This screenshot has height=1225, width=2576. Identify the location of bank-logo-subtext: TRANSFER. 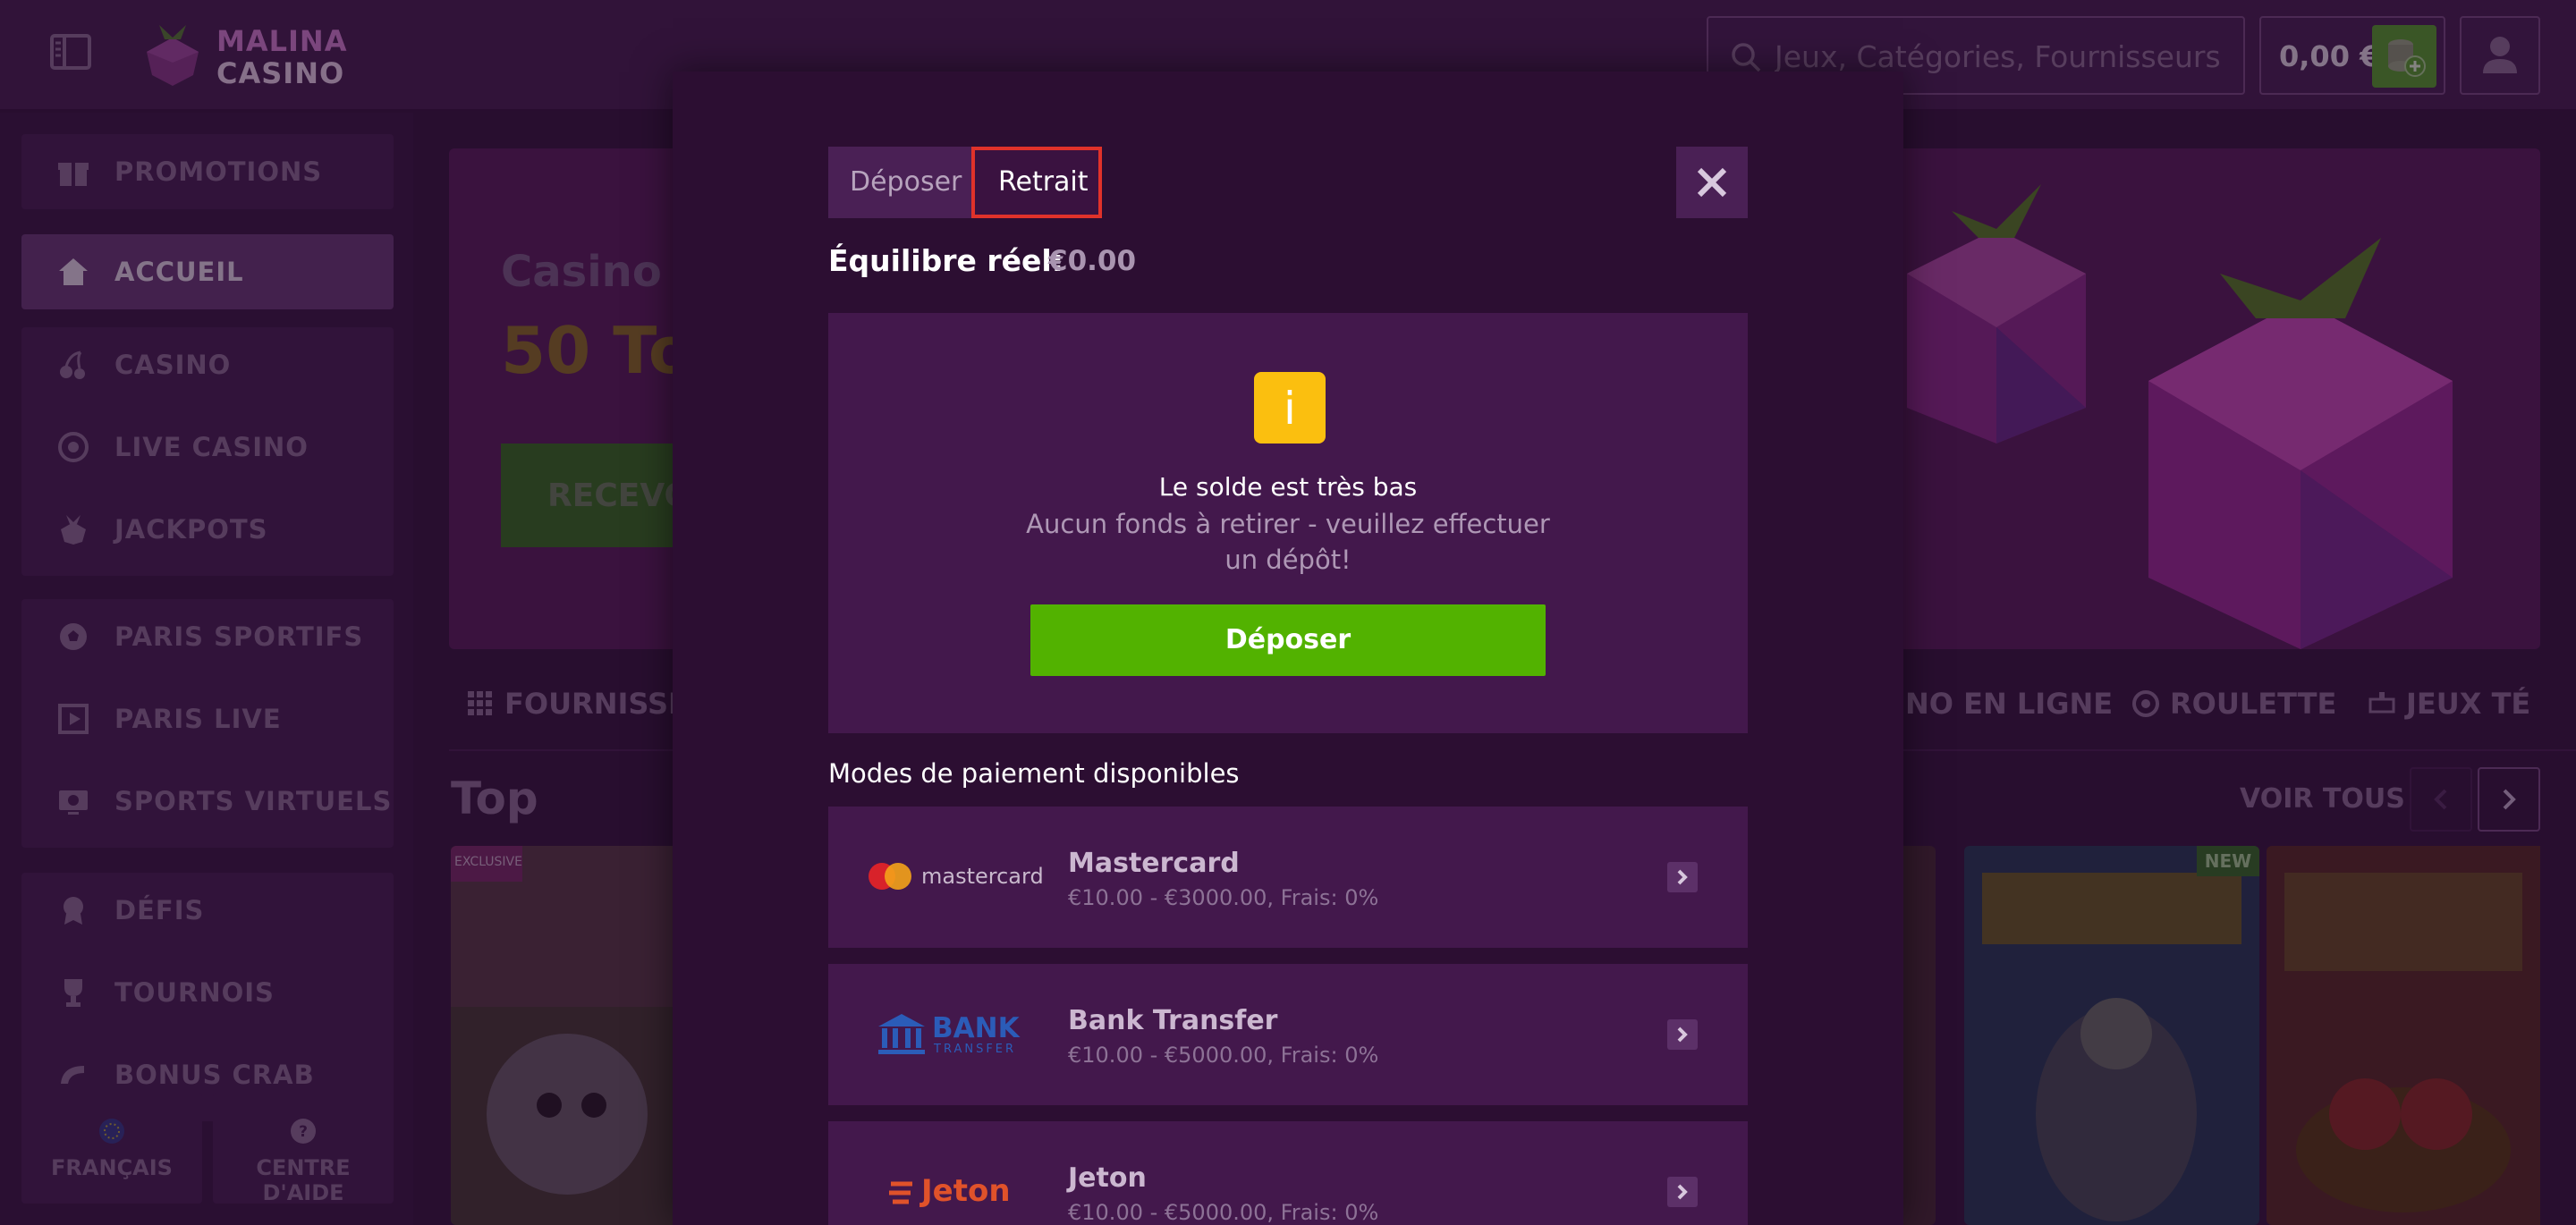
(975, 1049).